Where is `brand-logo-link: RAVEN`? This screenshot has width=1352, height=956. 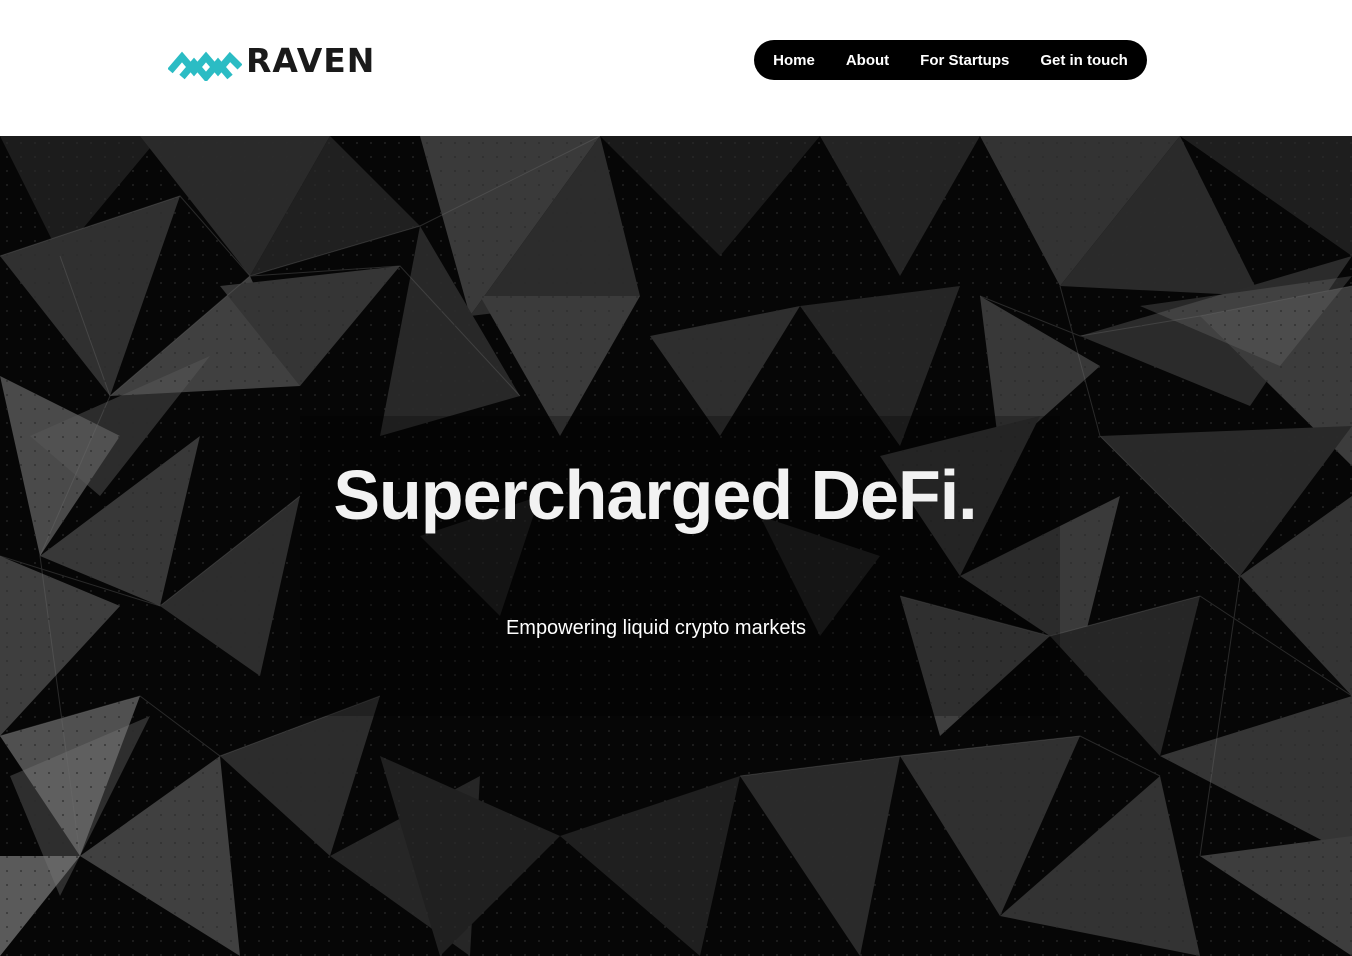 brand-logo-link: RAVEN is located at coordinates (271, 61).